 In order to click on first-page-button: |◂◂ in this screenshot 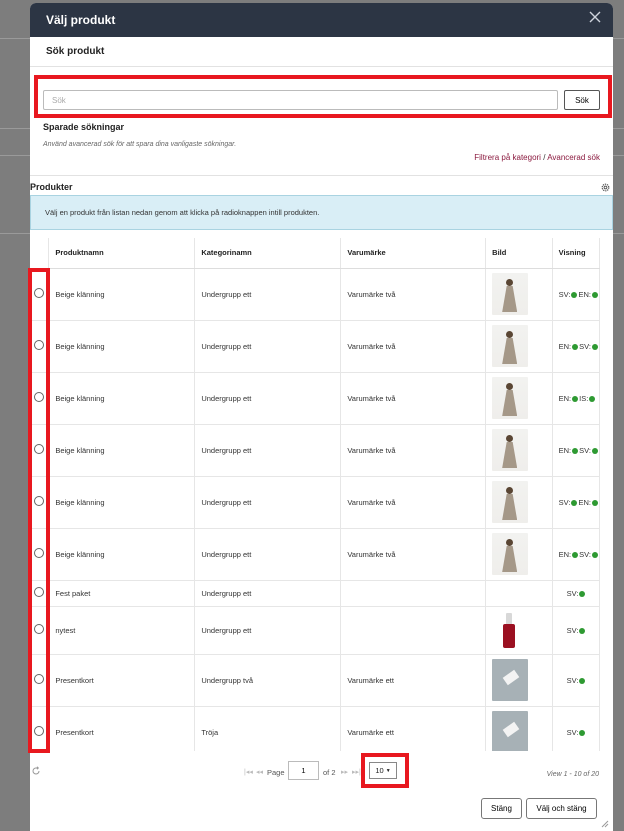, I will do `click(248, 772)`.